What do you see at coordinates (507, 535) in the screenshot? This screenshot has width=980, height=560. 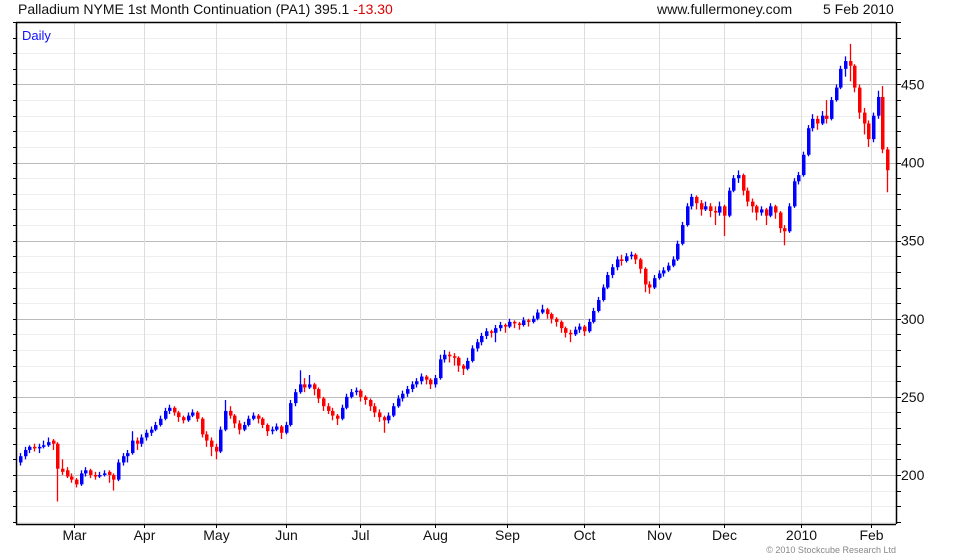 I see `x-tick-label: Sep` at bounding box center [507, 535].